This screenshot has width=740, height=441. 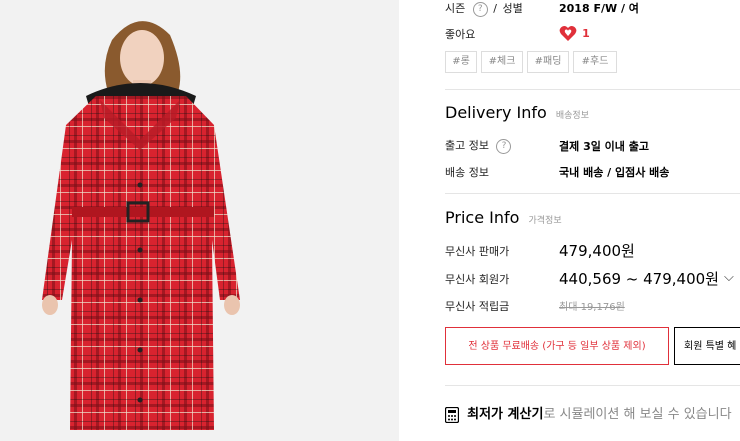 I want to click on method-value: 국내 배송 / 입점사 배송, so click(x=614, y=172).